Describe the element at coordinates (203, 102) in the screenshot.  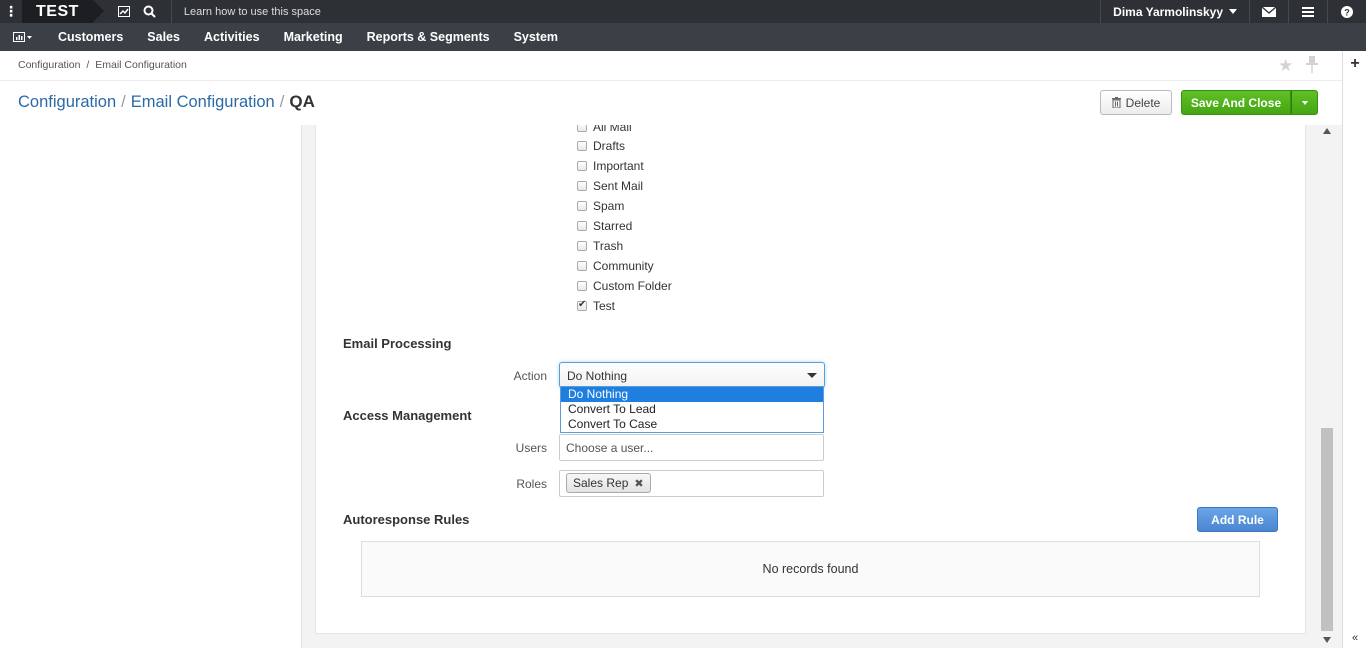
I see `title-link-email-configuration: Email Configuration` at that location.